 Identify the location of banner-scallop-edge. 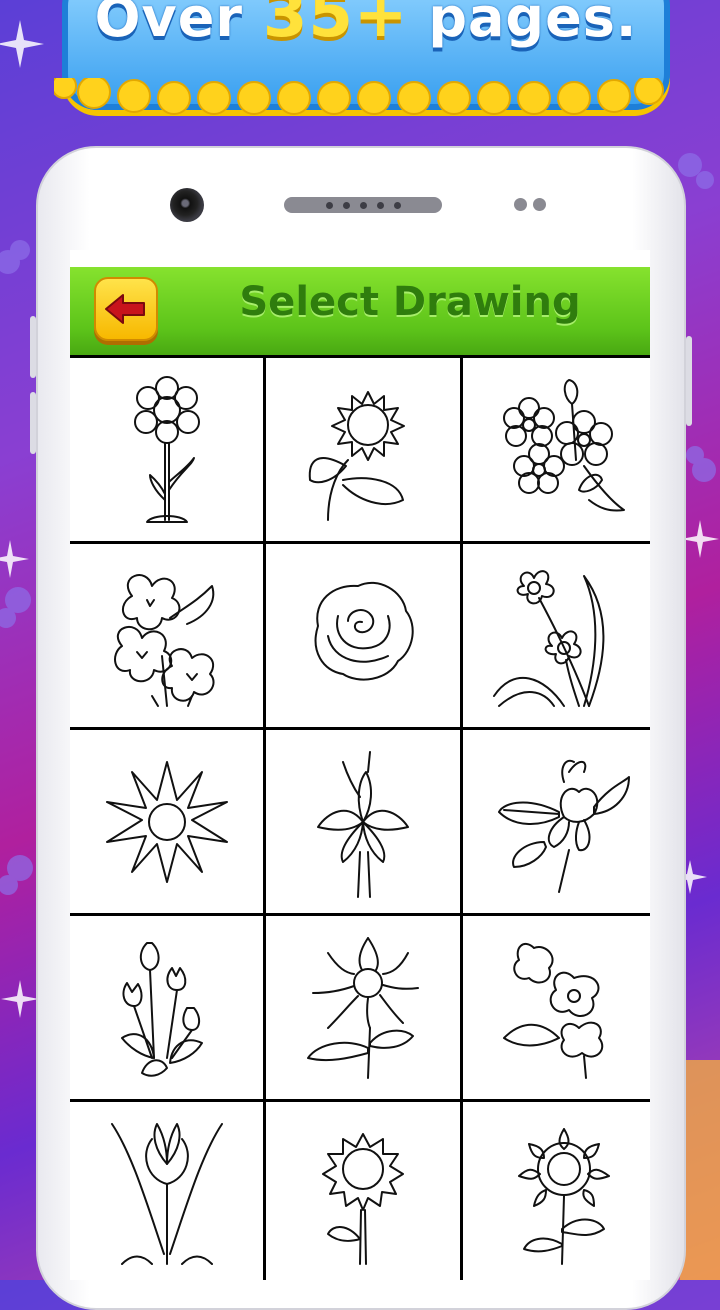
(359, 96).